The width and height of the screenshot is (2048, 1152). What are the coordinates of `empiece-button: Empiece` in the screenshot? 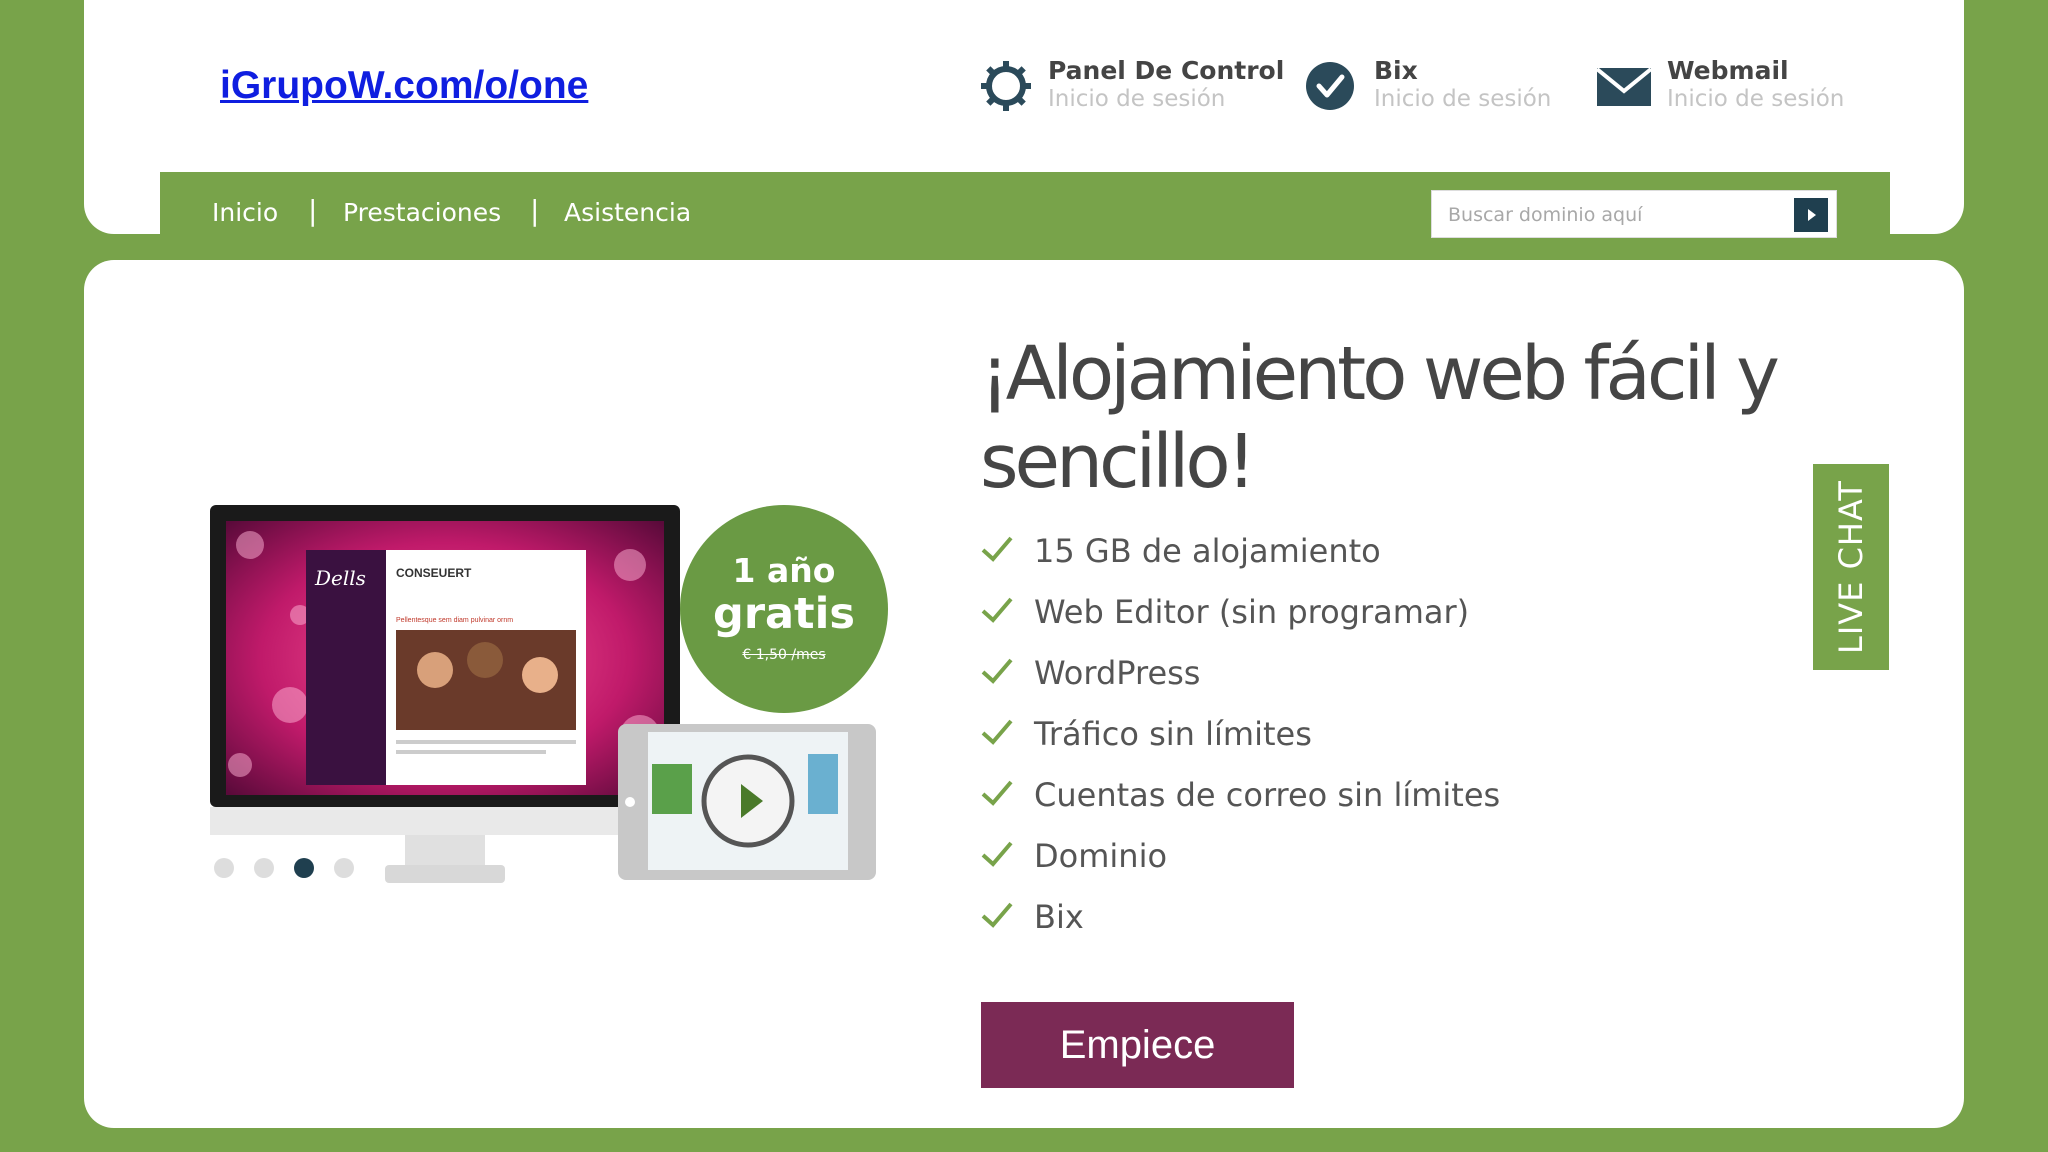 It's located at (1137, 1045).